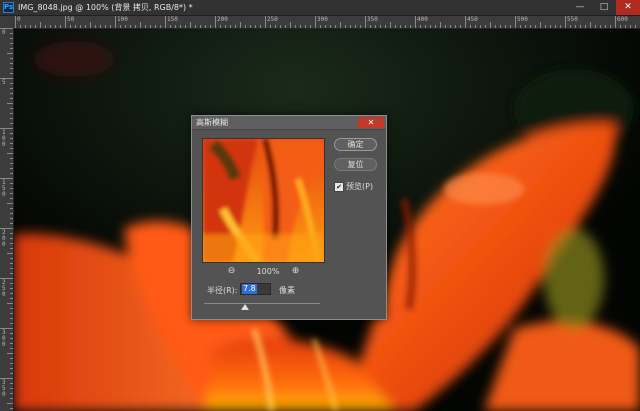  What do you see at coordinates (355, 144) in the screenshot?
I see `ok-button: 确定` at bounding box center [355, 144].